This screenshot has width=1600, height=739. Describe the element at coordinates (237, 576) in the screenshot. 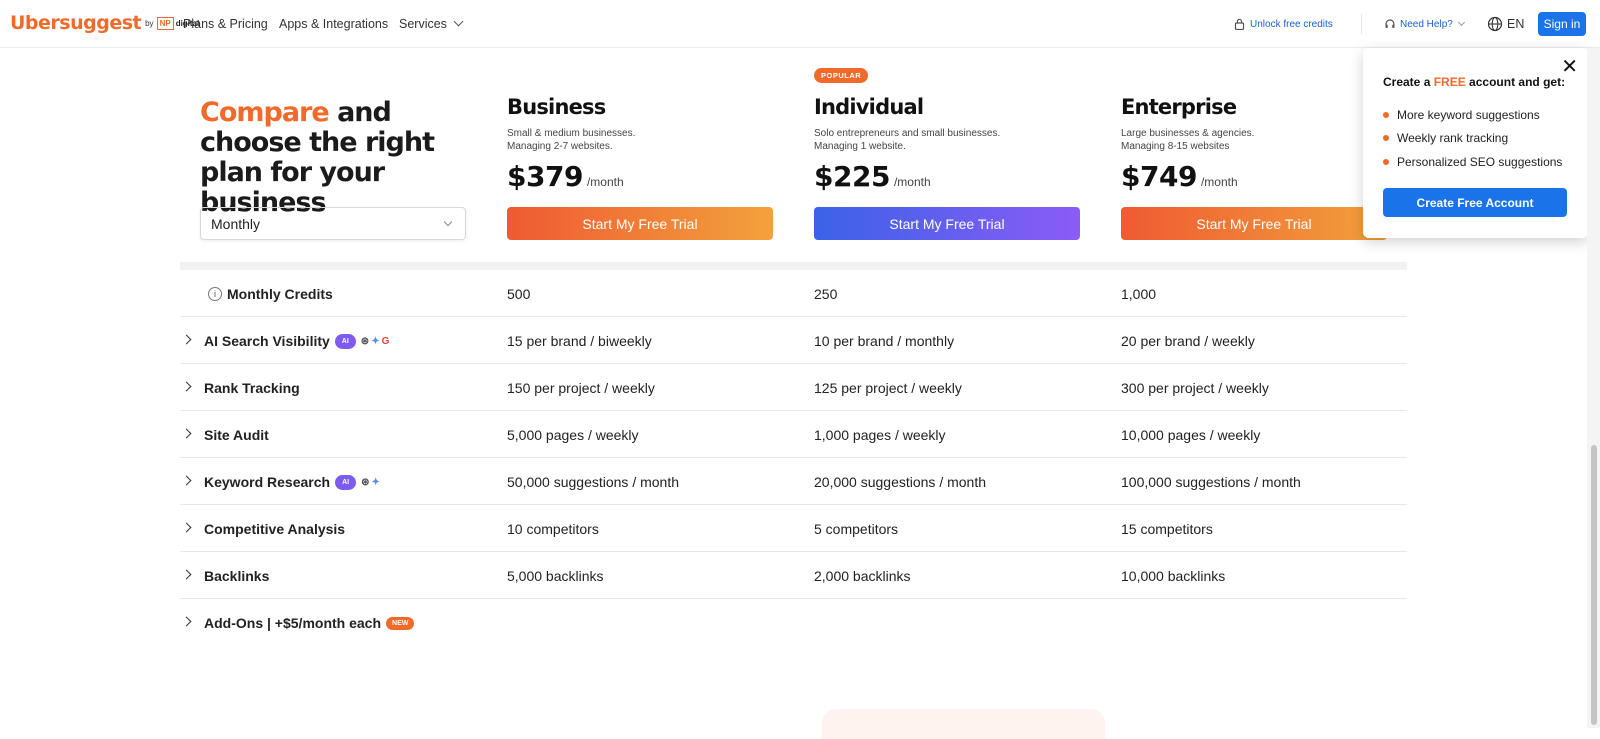

I see `feature-label: Backlinks` at that location.